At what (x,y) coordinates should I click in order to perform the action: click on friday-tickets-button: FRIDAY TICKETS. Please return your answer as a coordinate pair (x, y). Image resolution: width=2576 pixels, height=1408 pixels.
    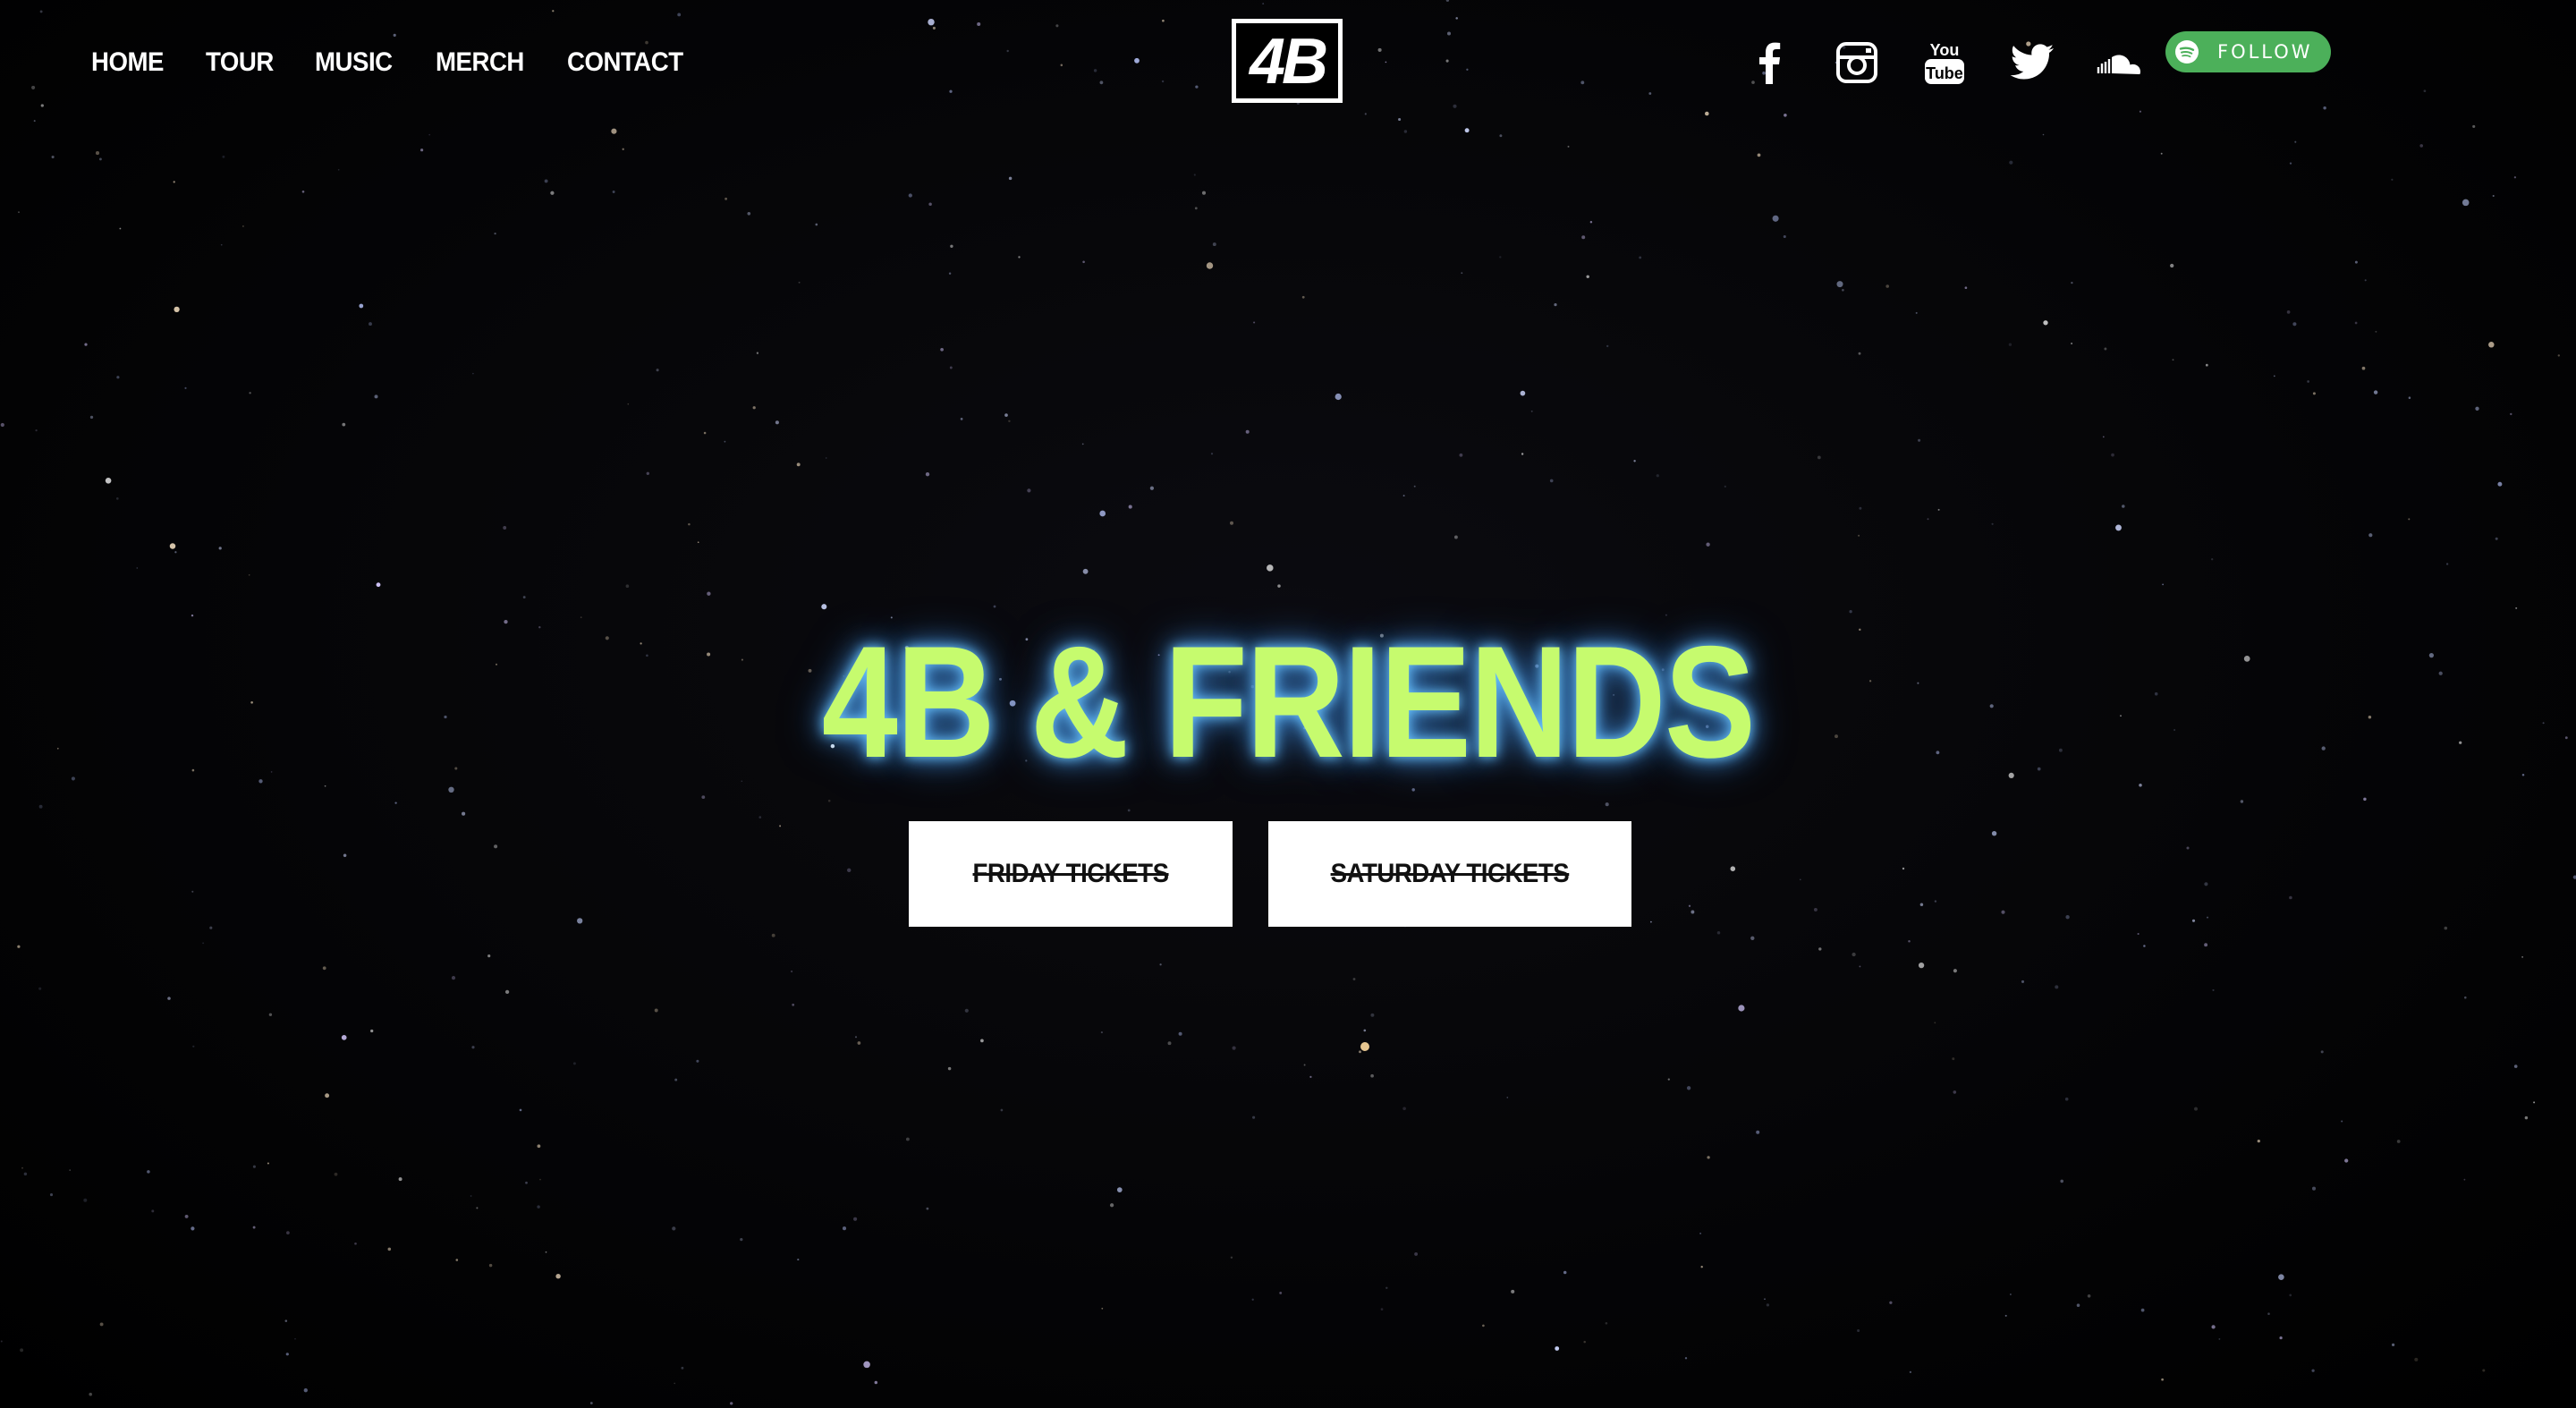
    Looking at the image, I should click on (1071, 874).